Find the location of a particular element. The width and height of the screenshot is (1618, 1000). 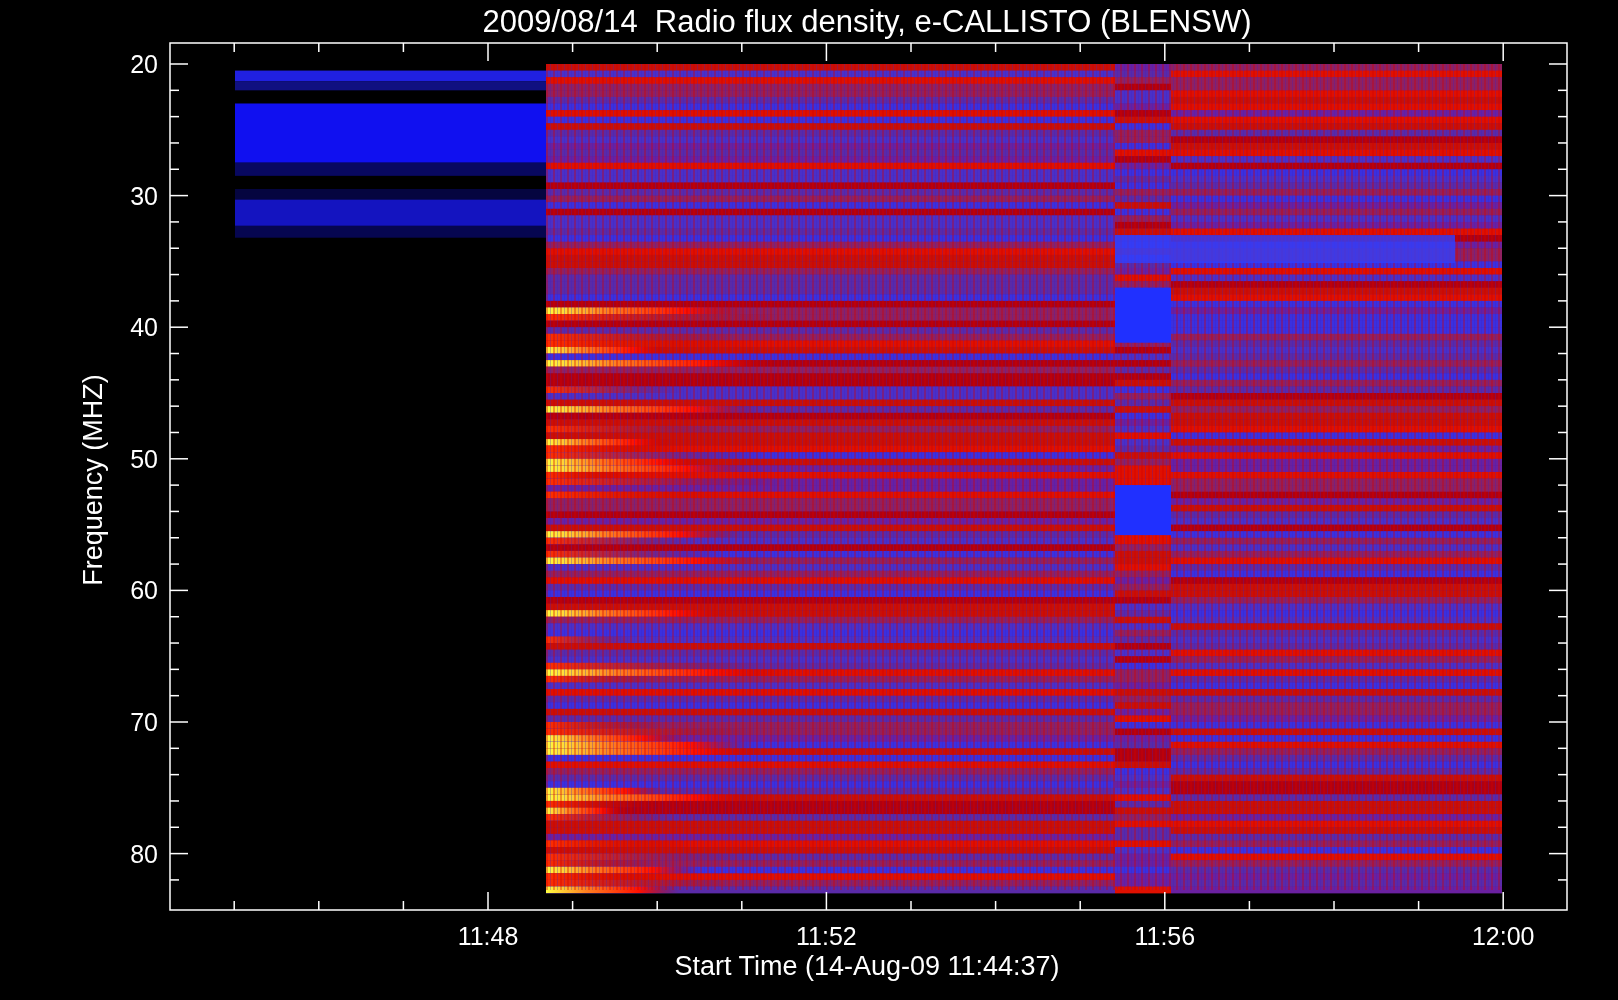

axis-label: Frequency (MHZ) is located at coordinates (93, 480).